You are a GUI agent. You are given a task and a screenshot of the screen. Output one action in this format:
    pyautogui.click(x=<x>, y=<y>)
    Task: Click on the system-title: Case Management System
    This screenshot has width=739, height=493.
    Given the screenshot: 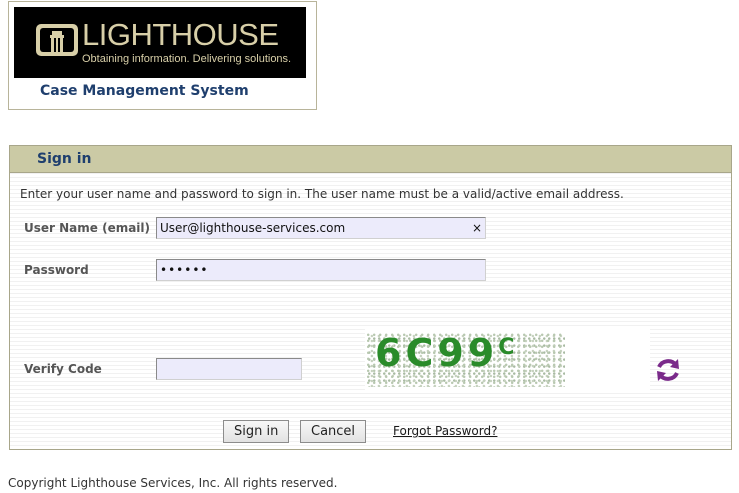 What is the action you would take?
    pyautogui.click(x=144, y=91)
    